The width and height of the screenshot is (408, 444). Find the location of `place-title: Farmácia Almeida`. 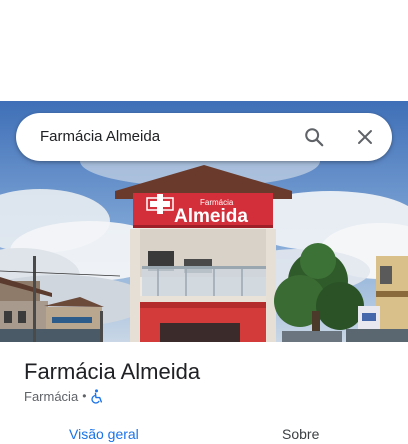

place-title: Farmácia Almeida is located at coordinates (112, 371).